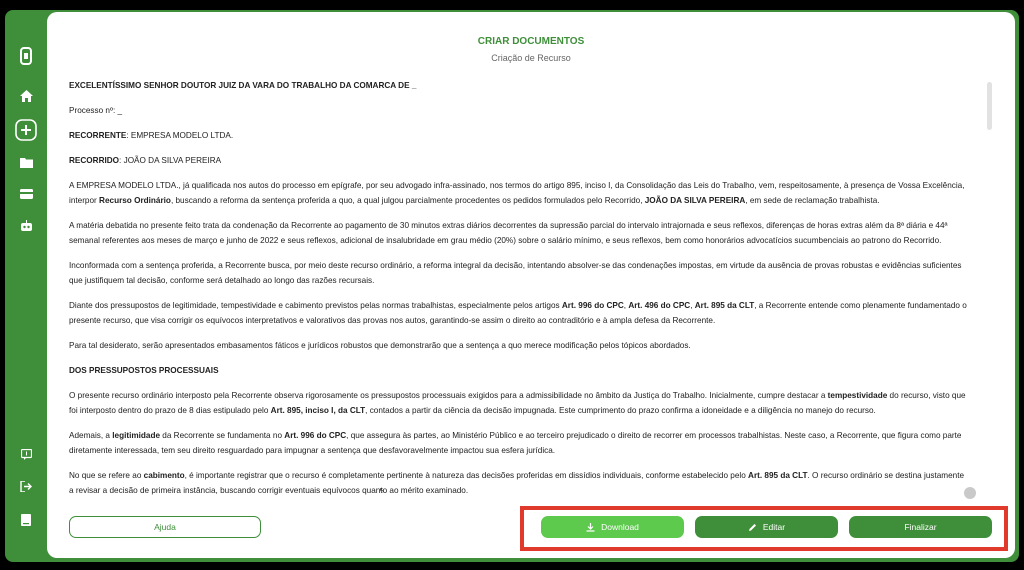 The image size is (1024, 570). I want to click on scroll-indicator, so click(970, 493).